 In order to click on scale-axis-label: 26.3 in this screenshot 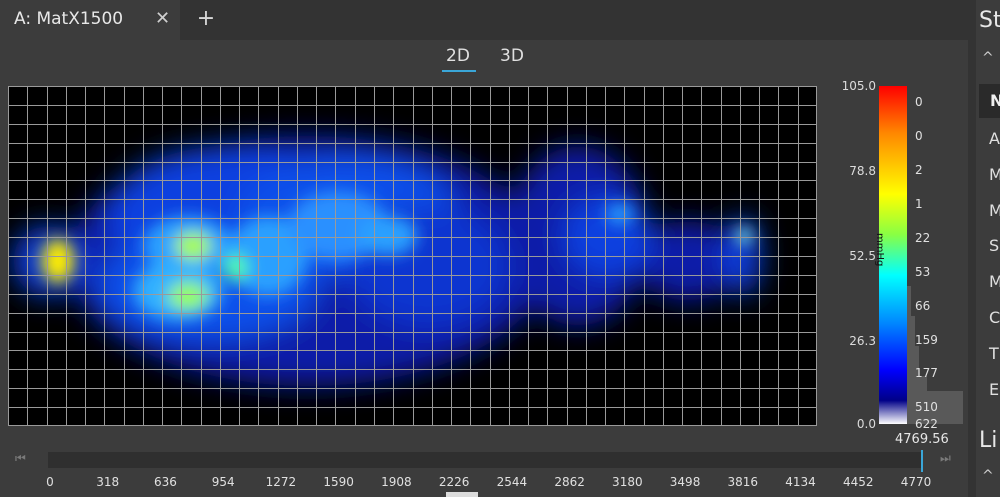, I will do `click(862, 341)`.